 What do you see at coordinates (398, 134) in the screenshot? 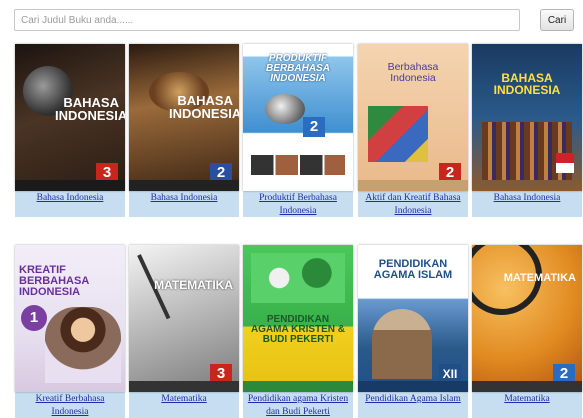
I see `books-illustration` at bounding box center [398, 134].